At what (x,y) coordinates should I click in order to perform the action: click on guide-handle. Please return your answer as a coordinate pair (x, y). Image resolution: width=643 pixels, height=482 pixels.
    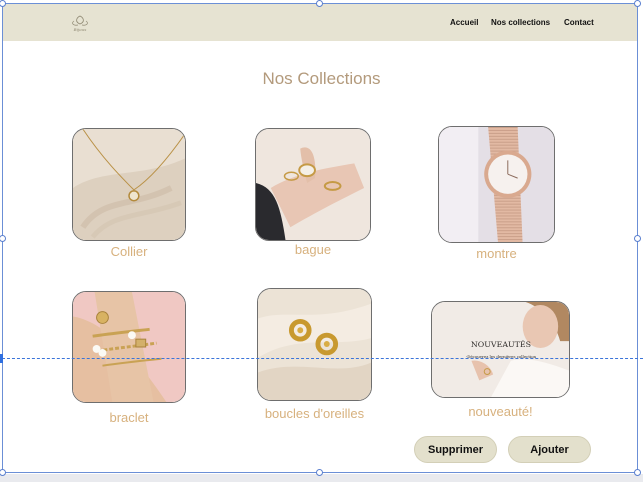
    Looking at the image, I should click on (1, 358).